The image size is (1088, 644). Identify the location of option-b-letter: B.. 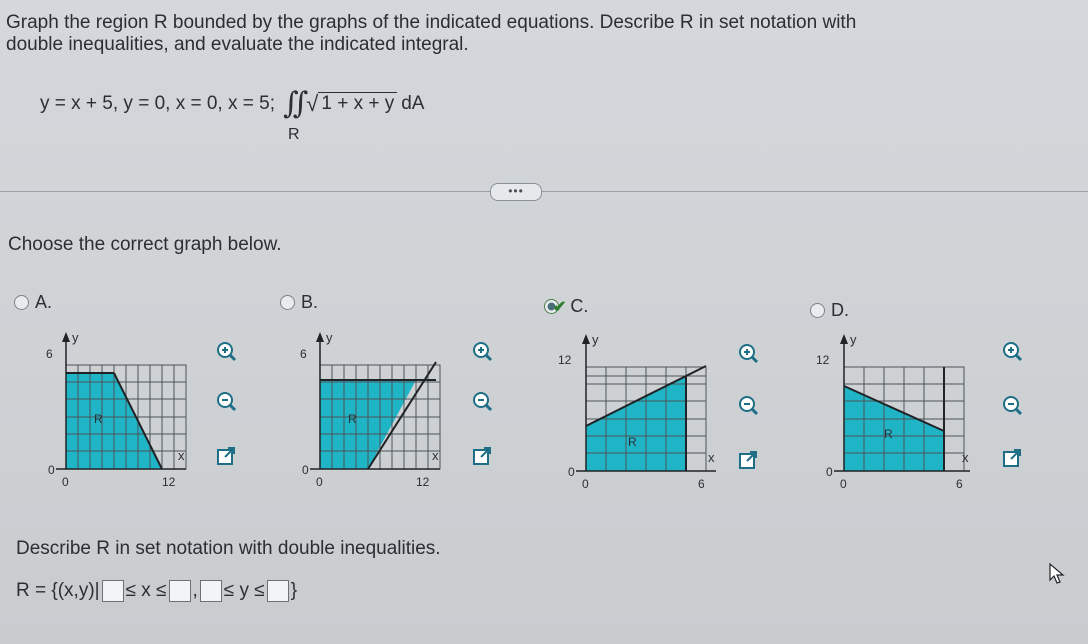
(310, 302).